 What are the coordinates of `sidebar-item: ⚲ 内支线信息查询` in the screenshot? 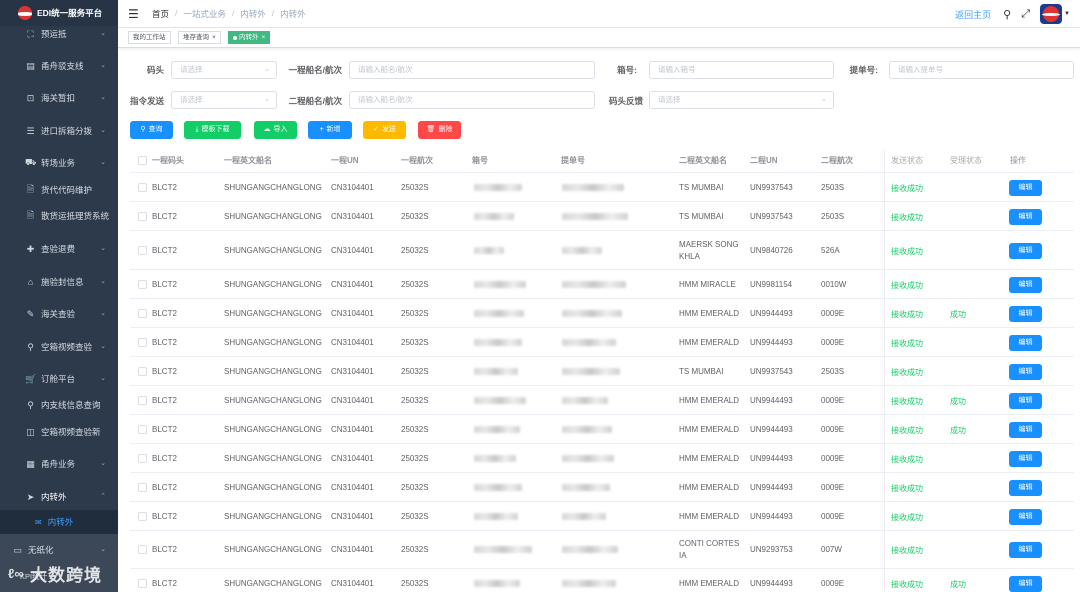 It's located at (59, 405).